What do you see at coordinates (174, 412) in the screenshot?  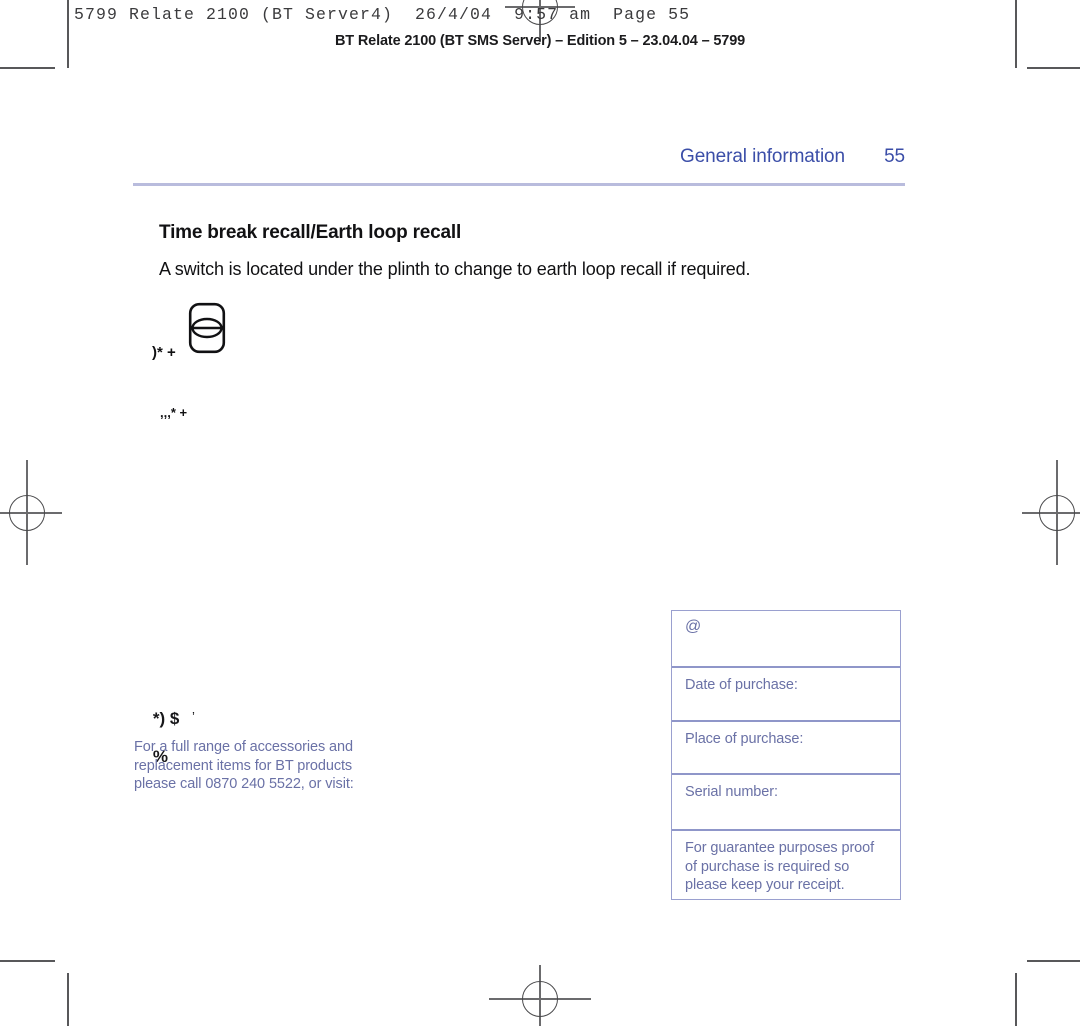 I see `switch-glyph-line-2: ,,,* +` at bounding box center [174, 412].